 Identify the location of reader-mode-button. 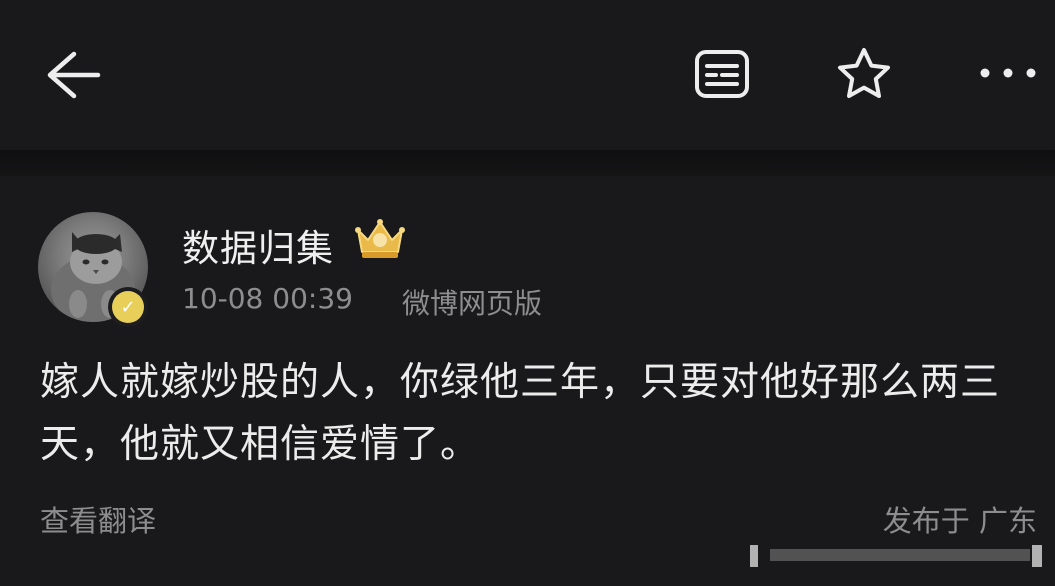
(722, 74).